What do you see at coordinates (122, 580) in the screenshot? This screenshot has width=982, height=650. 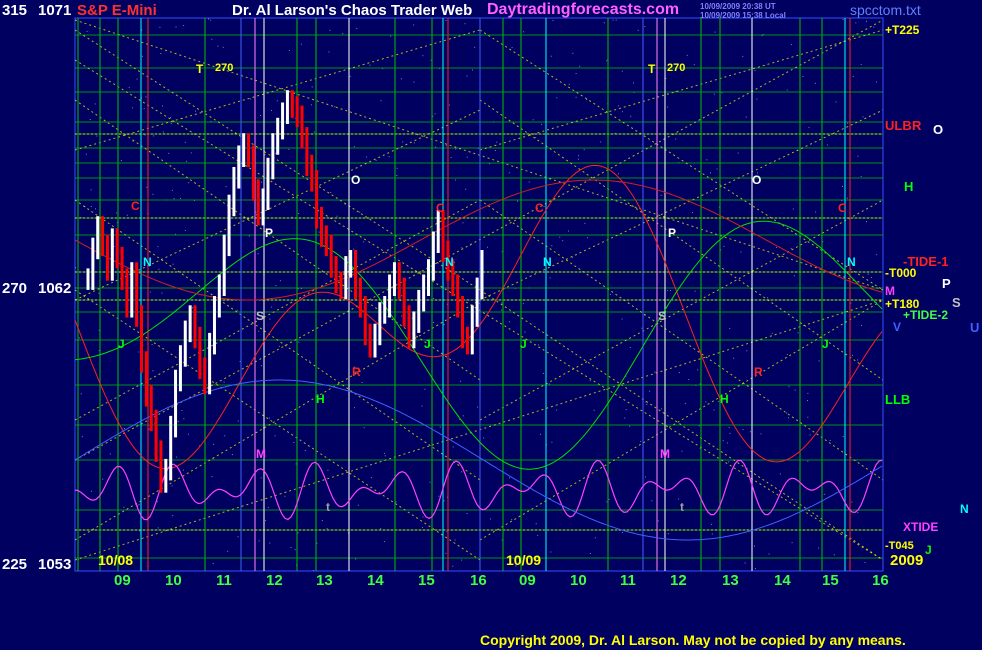 I see `hour-label: 09` at bounding box center [122, 580].